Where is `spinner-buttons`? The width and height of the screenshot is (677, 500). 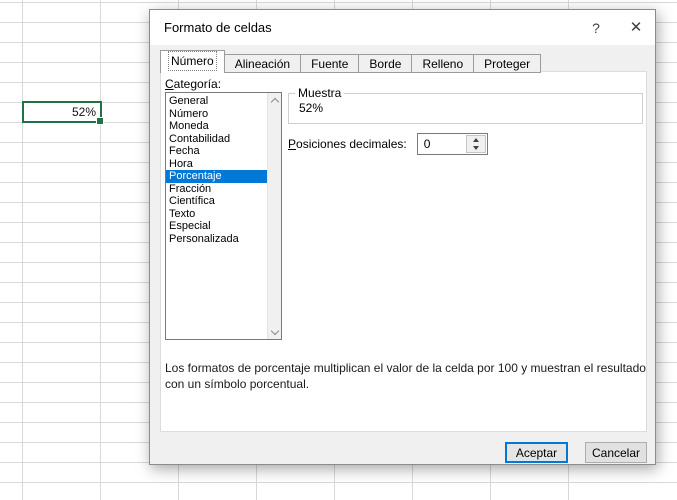
spinner-buttons is located at coordinates (475, 144).